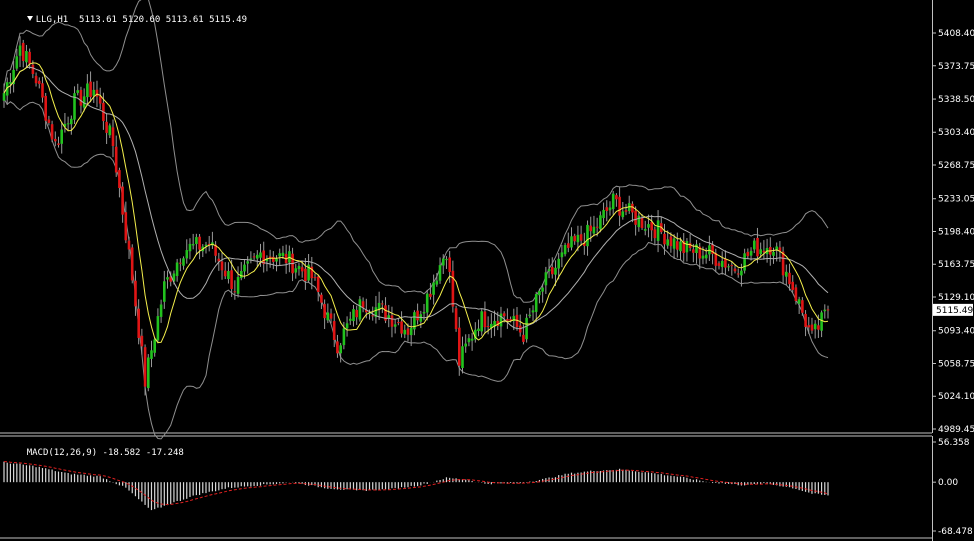  I want to click on price-tick-label: 4989.45, so click(956, 430).